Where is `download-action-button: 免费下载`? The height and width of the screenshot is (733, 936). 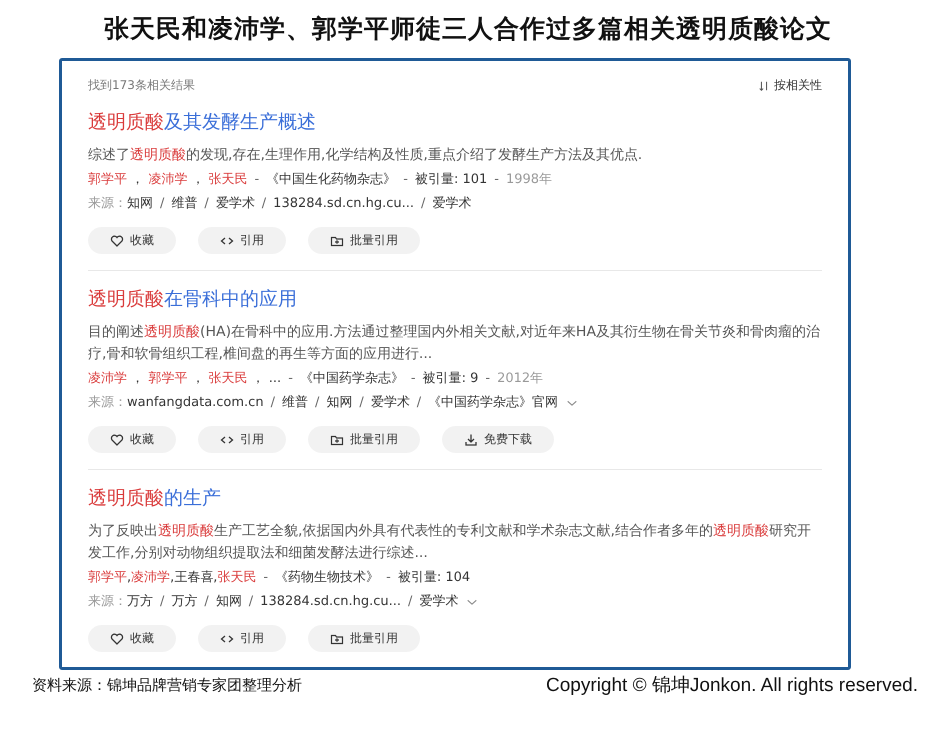 download-action-button: 免费下载 is located at coordinates (498, 439).